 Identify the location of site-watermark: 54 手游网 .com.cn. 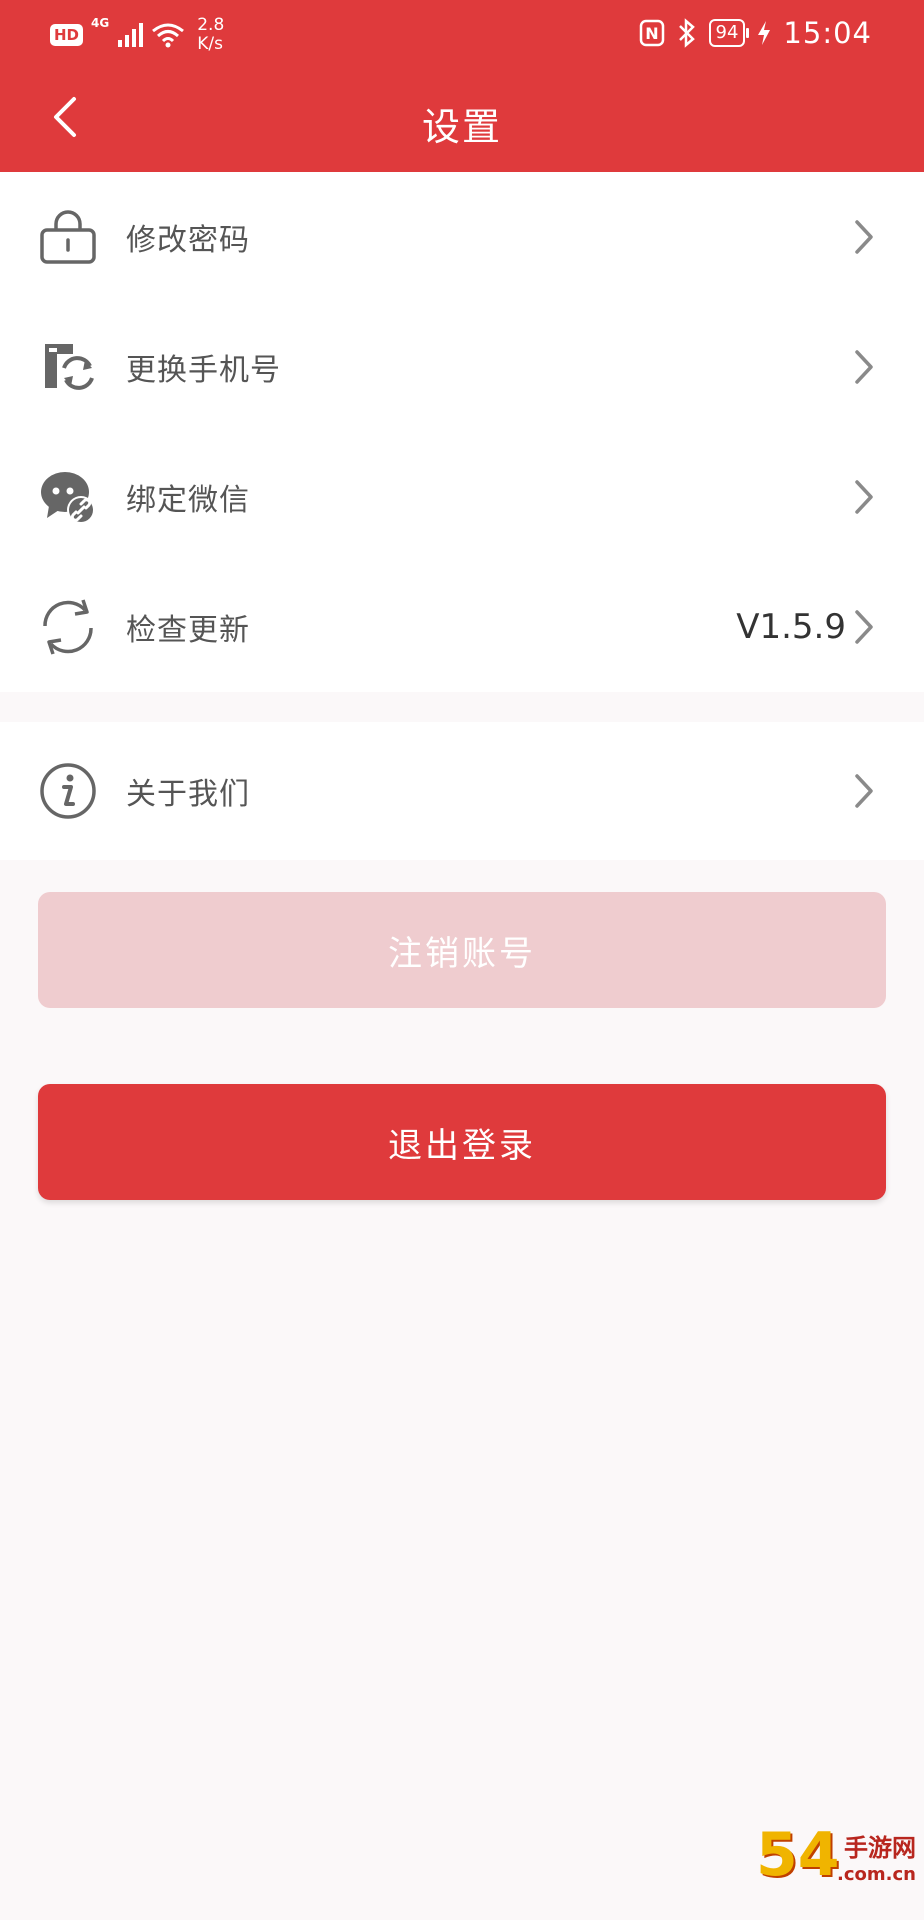
(836, 1865).